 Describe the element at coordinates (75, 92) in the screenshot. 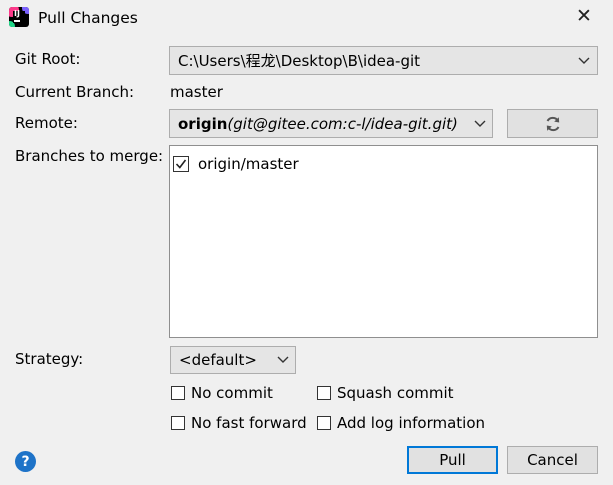

I see `current-branch-label: Current Branch:` at that location.